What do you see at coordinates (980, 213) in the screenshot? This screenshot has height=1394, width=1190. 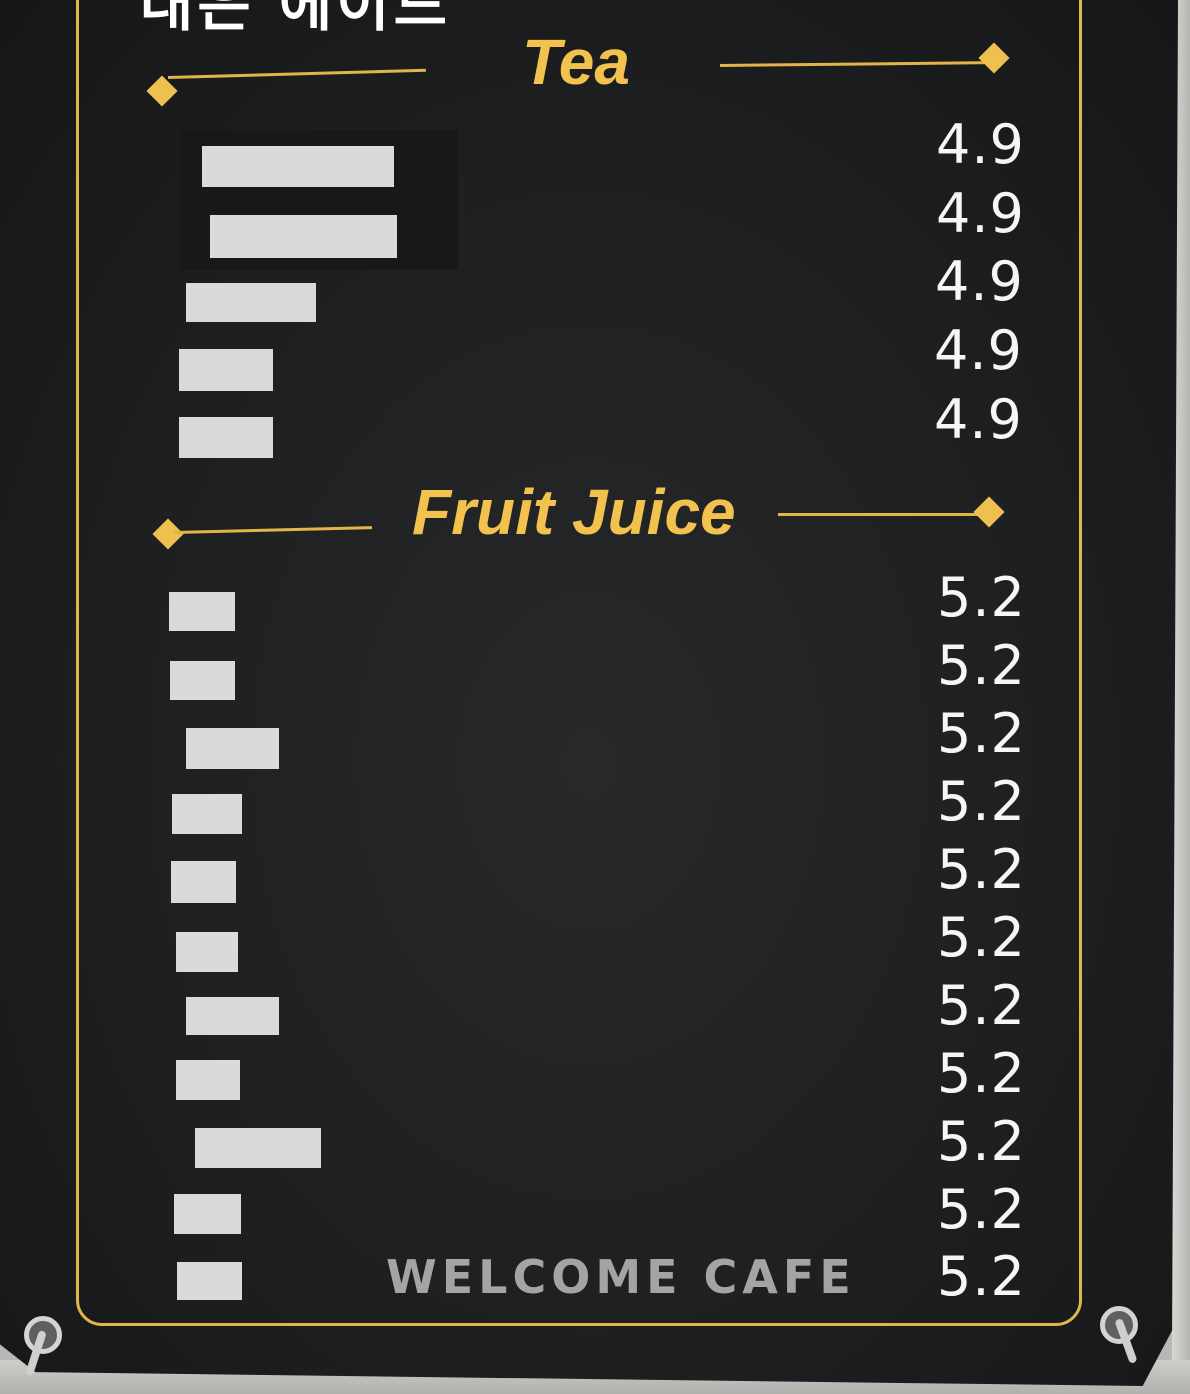 I see `price-tea-2: 4.9` at bounding box center [980, 213].